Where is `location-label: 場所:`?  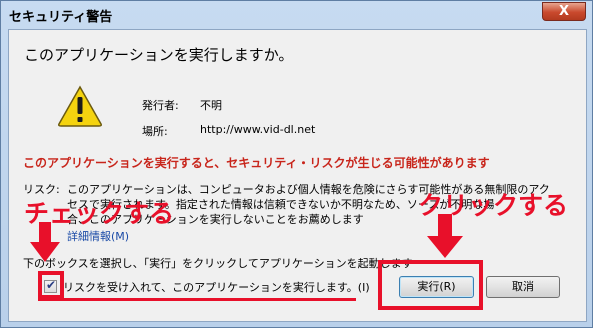 location-label: 場所: is located at coordinates (155, 131).